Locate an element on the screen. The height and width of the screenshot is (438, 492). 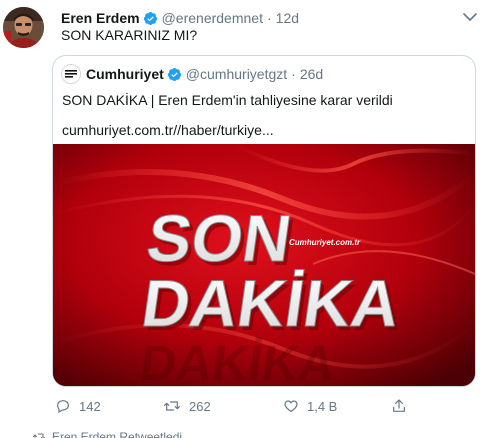
retweet-context-text: Eren Erdem Retweetledi is located at coordinates (117, 434).